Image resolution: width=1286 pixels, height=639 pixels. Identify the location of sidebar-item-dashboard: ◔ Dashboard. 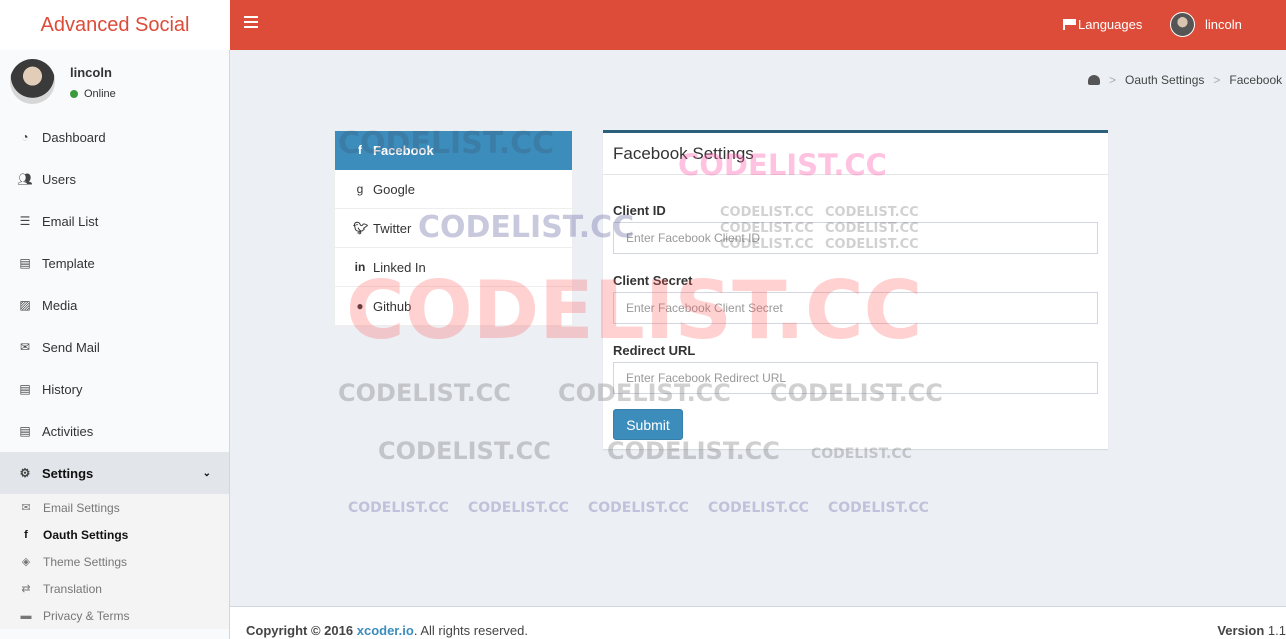
(114, 137).